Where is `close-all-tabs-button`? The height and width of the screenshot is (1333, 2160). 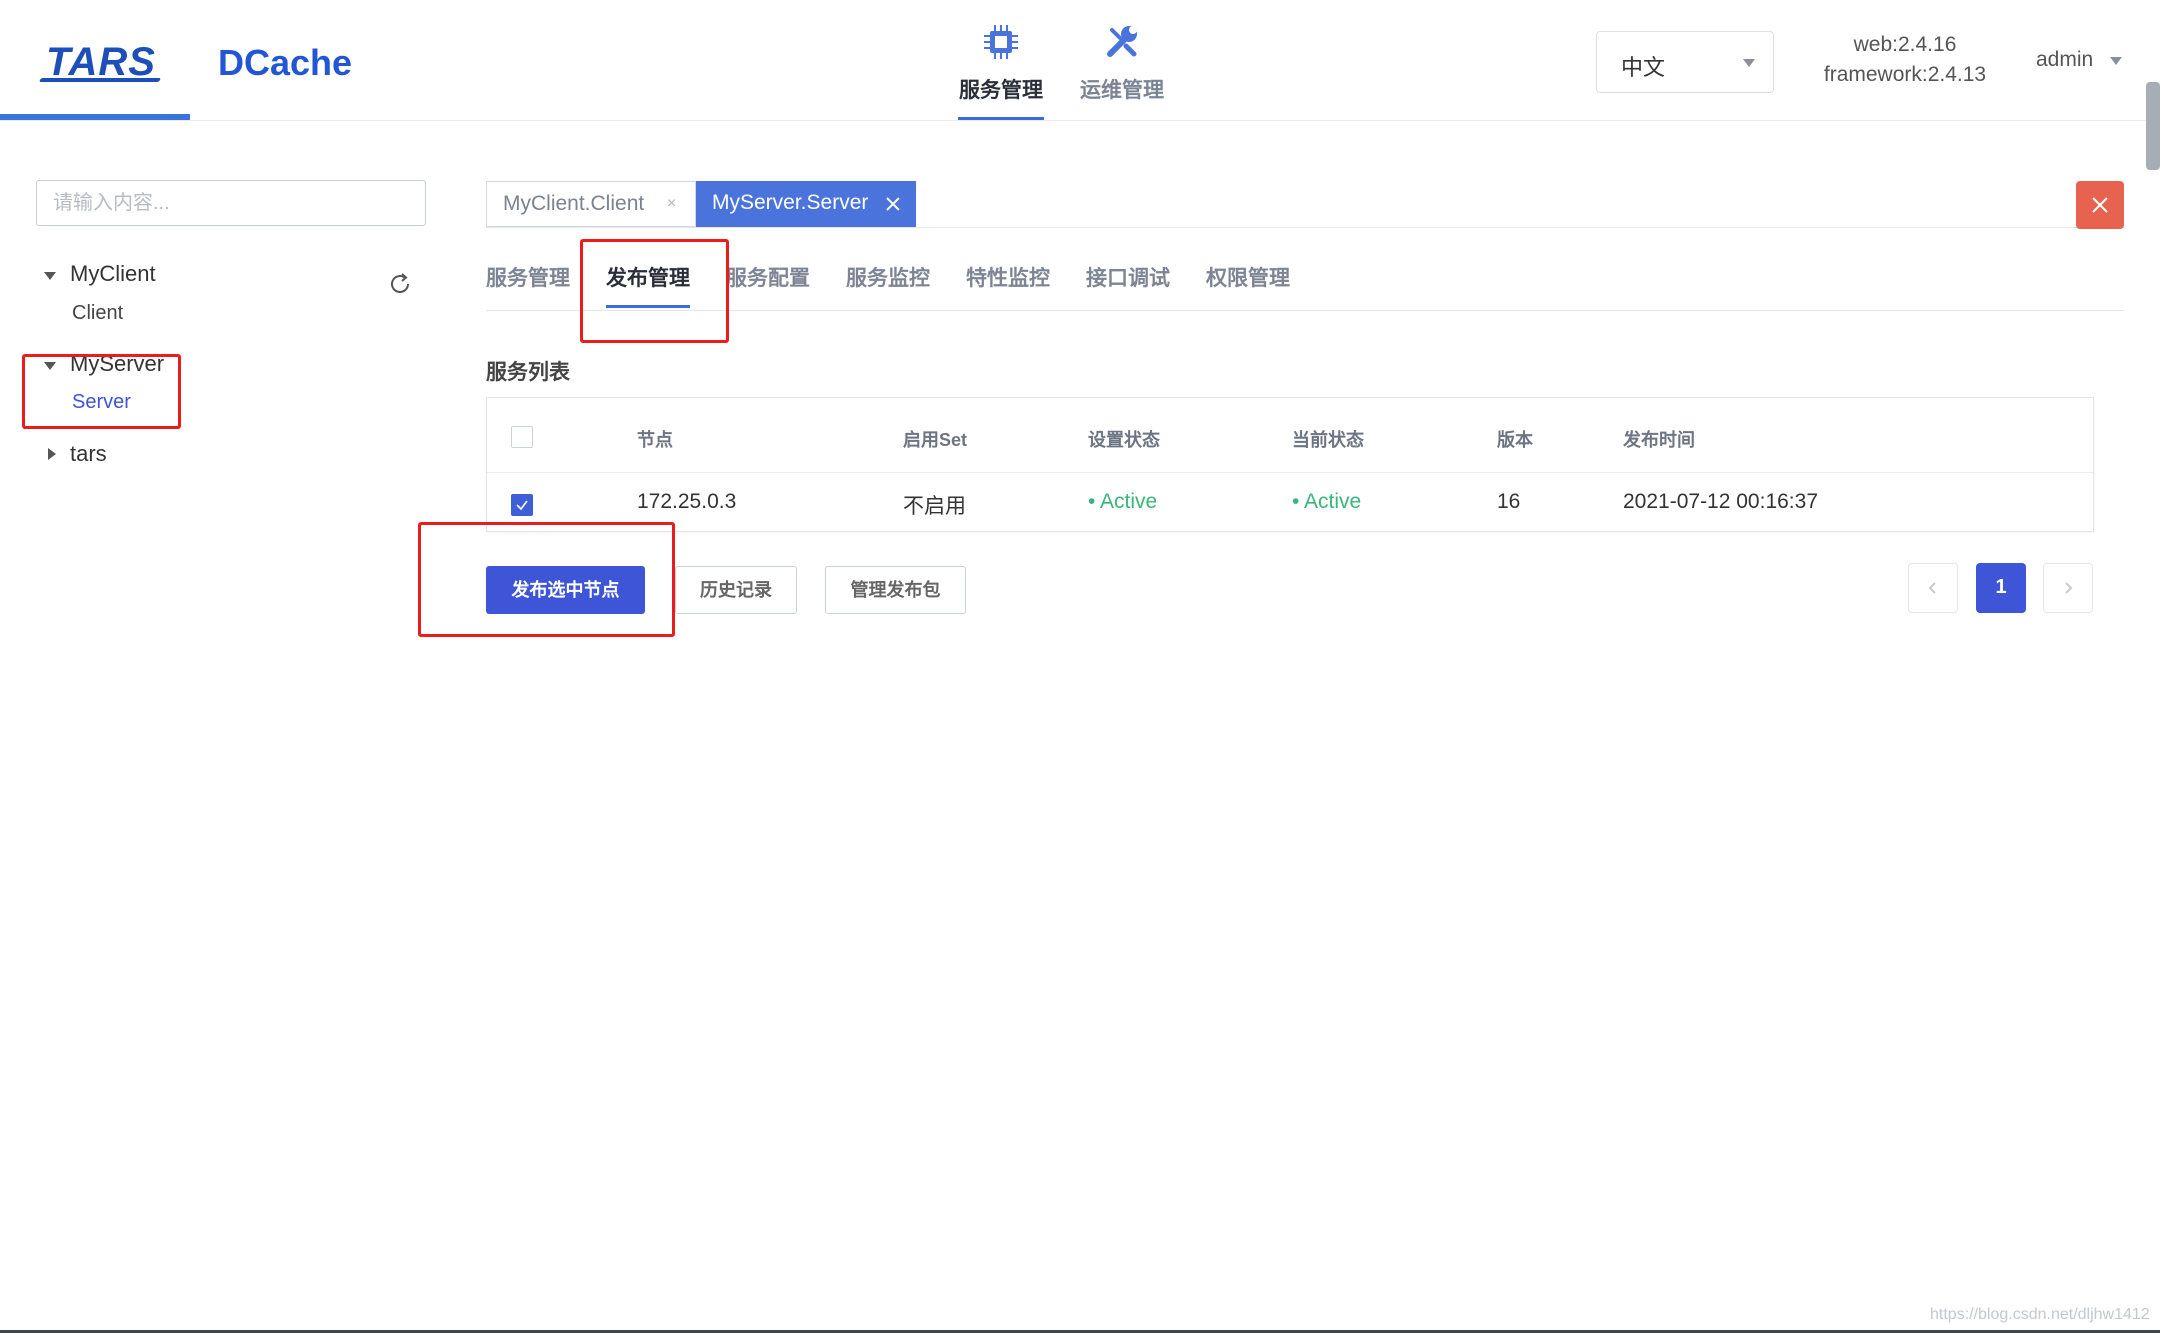
close-all-tabs-button is located at coordinates (2100, 205).